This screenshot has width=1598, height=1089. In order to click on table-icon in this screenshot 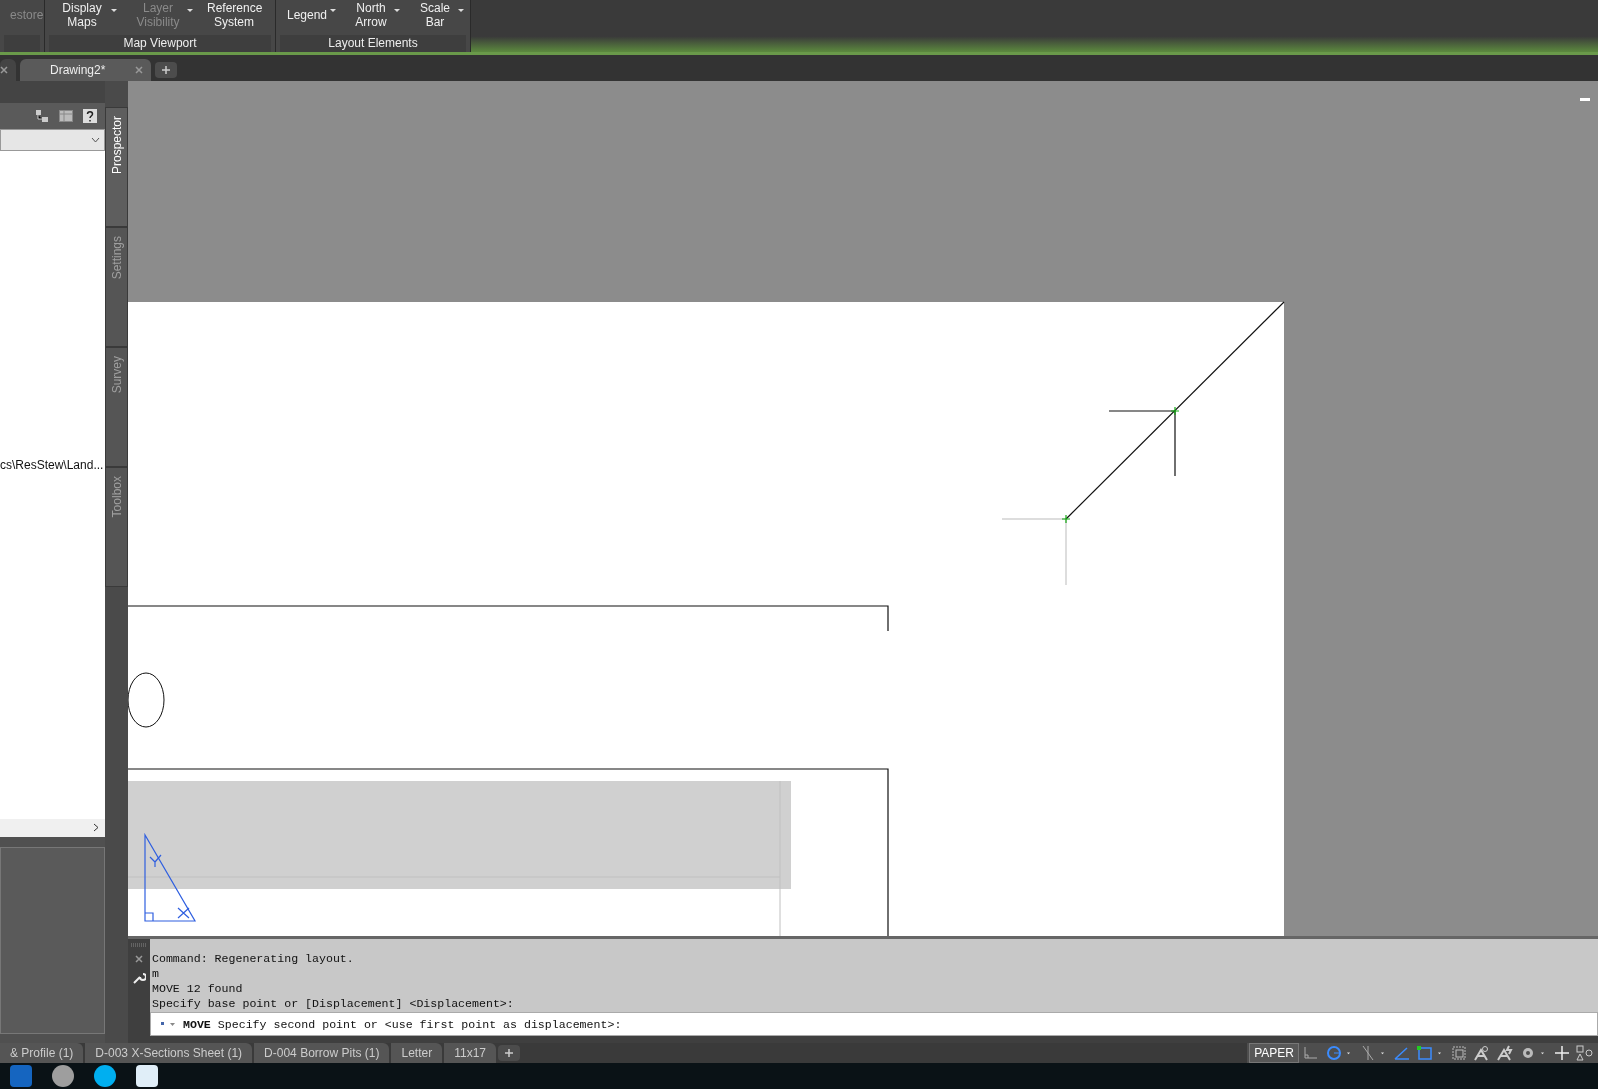, I will do `click(66, 115)`.